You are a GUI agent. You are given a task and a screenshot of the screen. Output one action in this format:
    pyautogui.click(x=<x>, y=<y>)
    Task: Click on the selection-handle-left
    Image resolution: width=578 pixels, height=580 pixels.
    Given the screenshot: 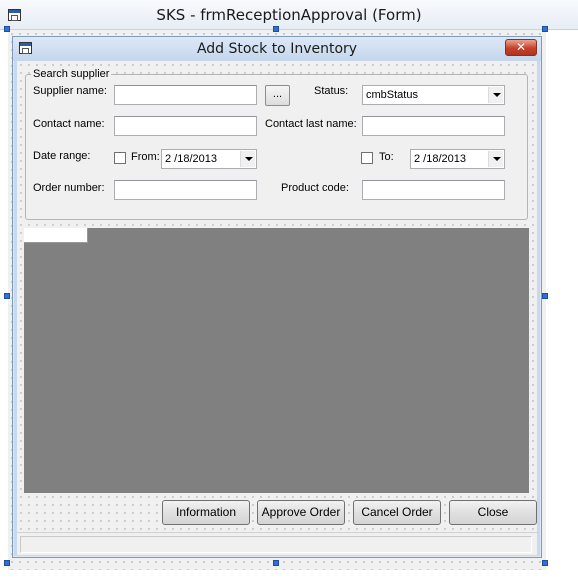 What is the action you would take?
    pyautogui.click(x=7, y=296)
    